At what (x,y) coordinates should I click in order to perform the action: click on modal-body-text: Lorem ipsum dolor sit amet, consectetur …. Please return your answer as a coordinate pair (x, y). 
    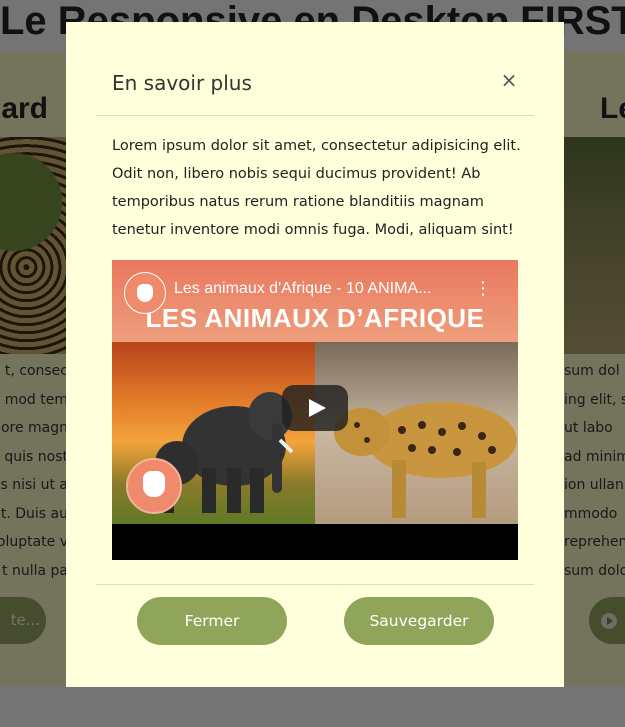
    Looking at the image, I should click on (316, 188).